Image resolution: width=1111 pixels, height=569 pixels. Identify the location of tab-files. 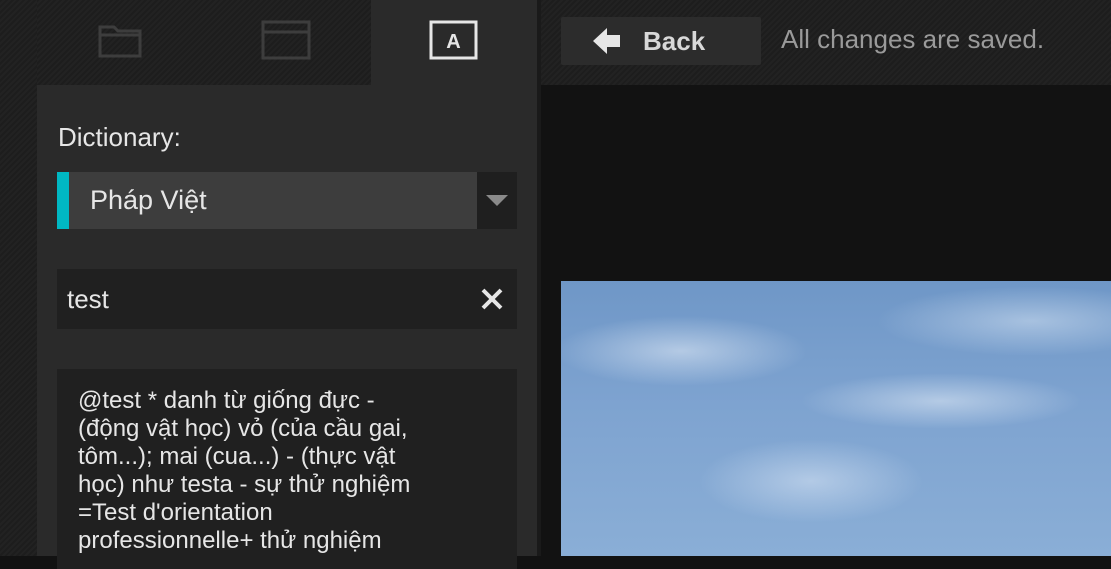
(120, 42).